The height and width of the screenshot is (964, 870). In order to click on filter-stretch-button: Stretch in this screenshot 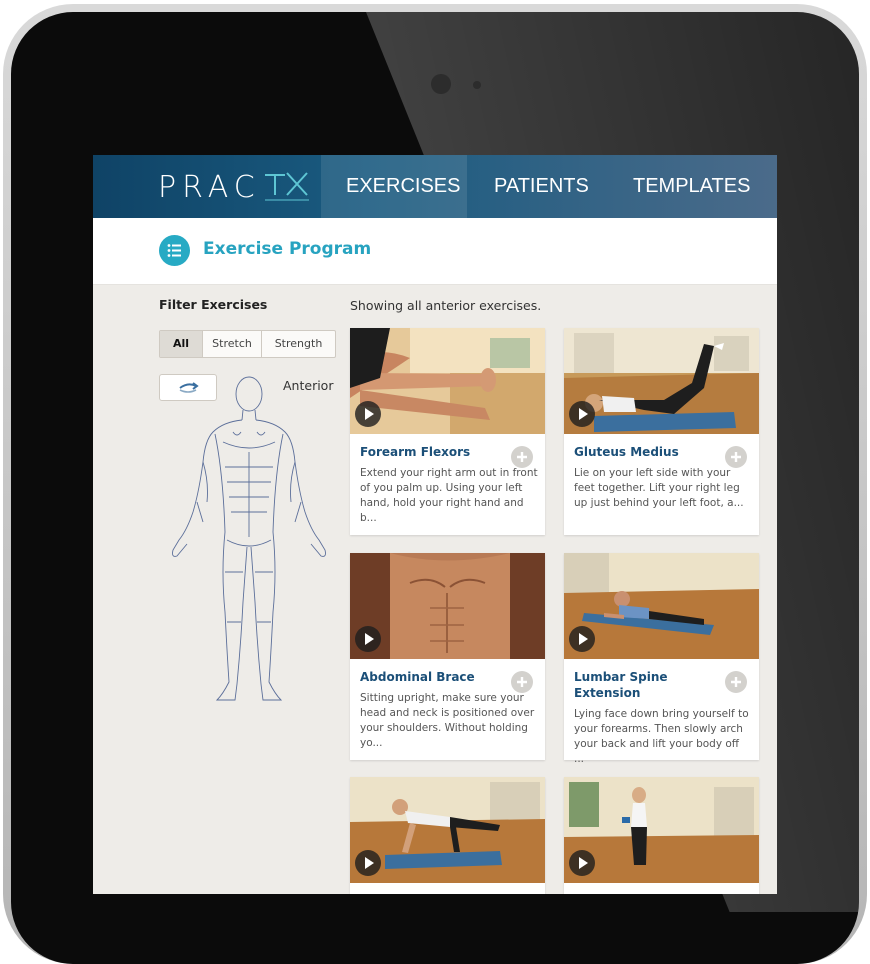, I will do `click(232, 344)`.